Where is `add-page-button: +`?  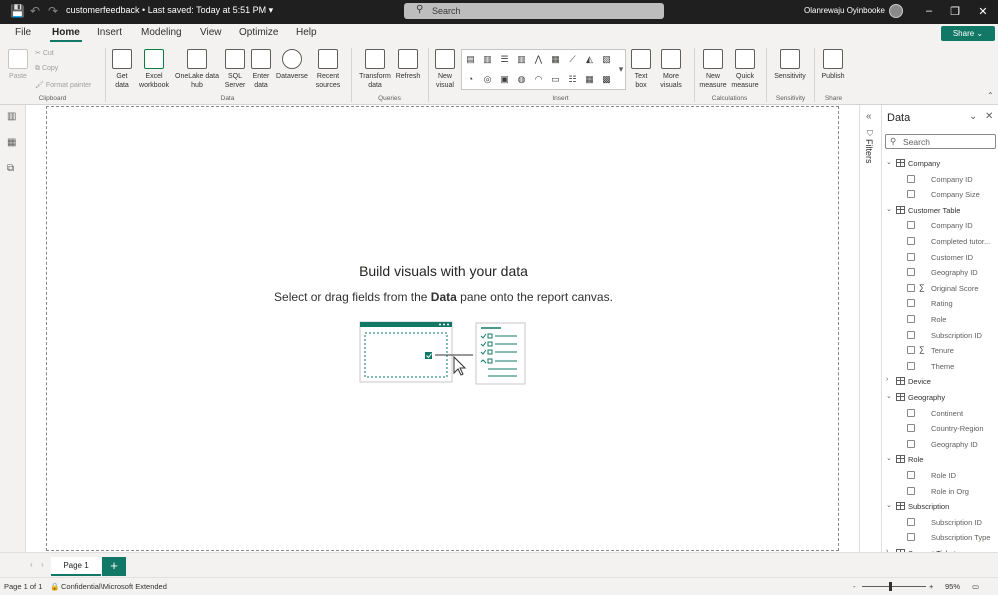
add-page-button: + is located at coordinates (114, 566).